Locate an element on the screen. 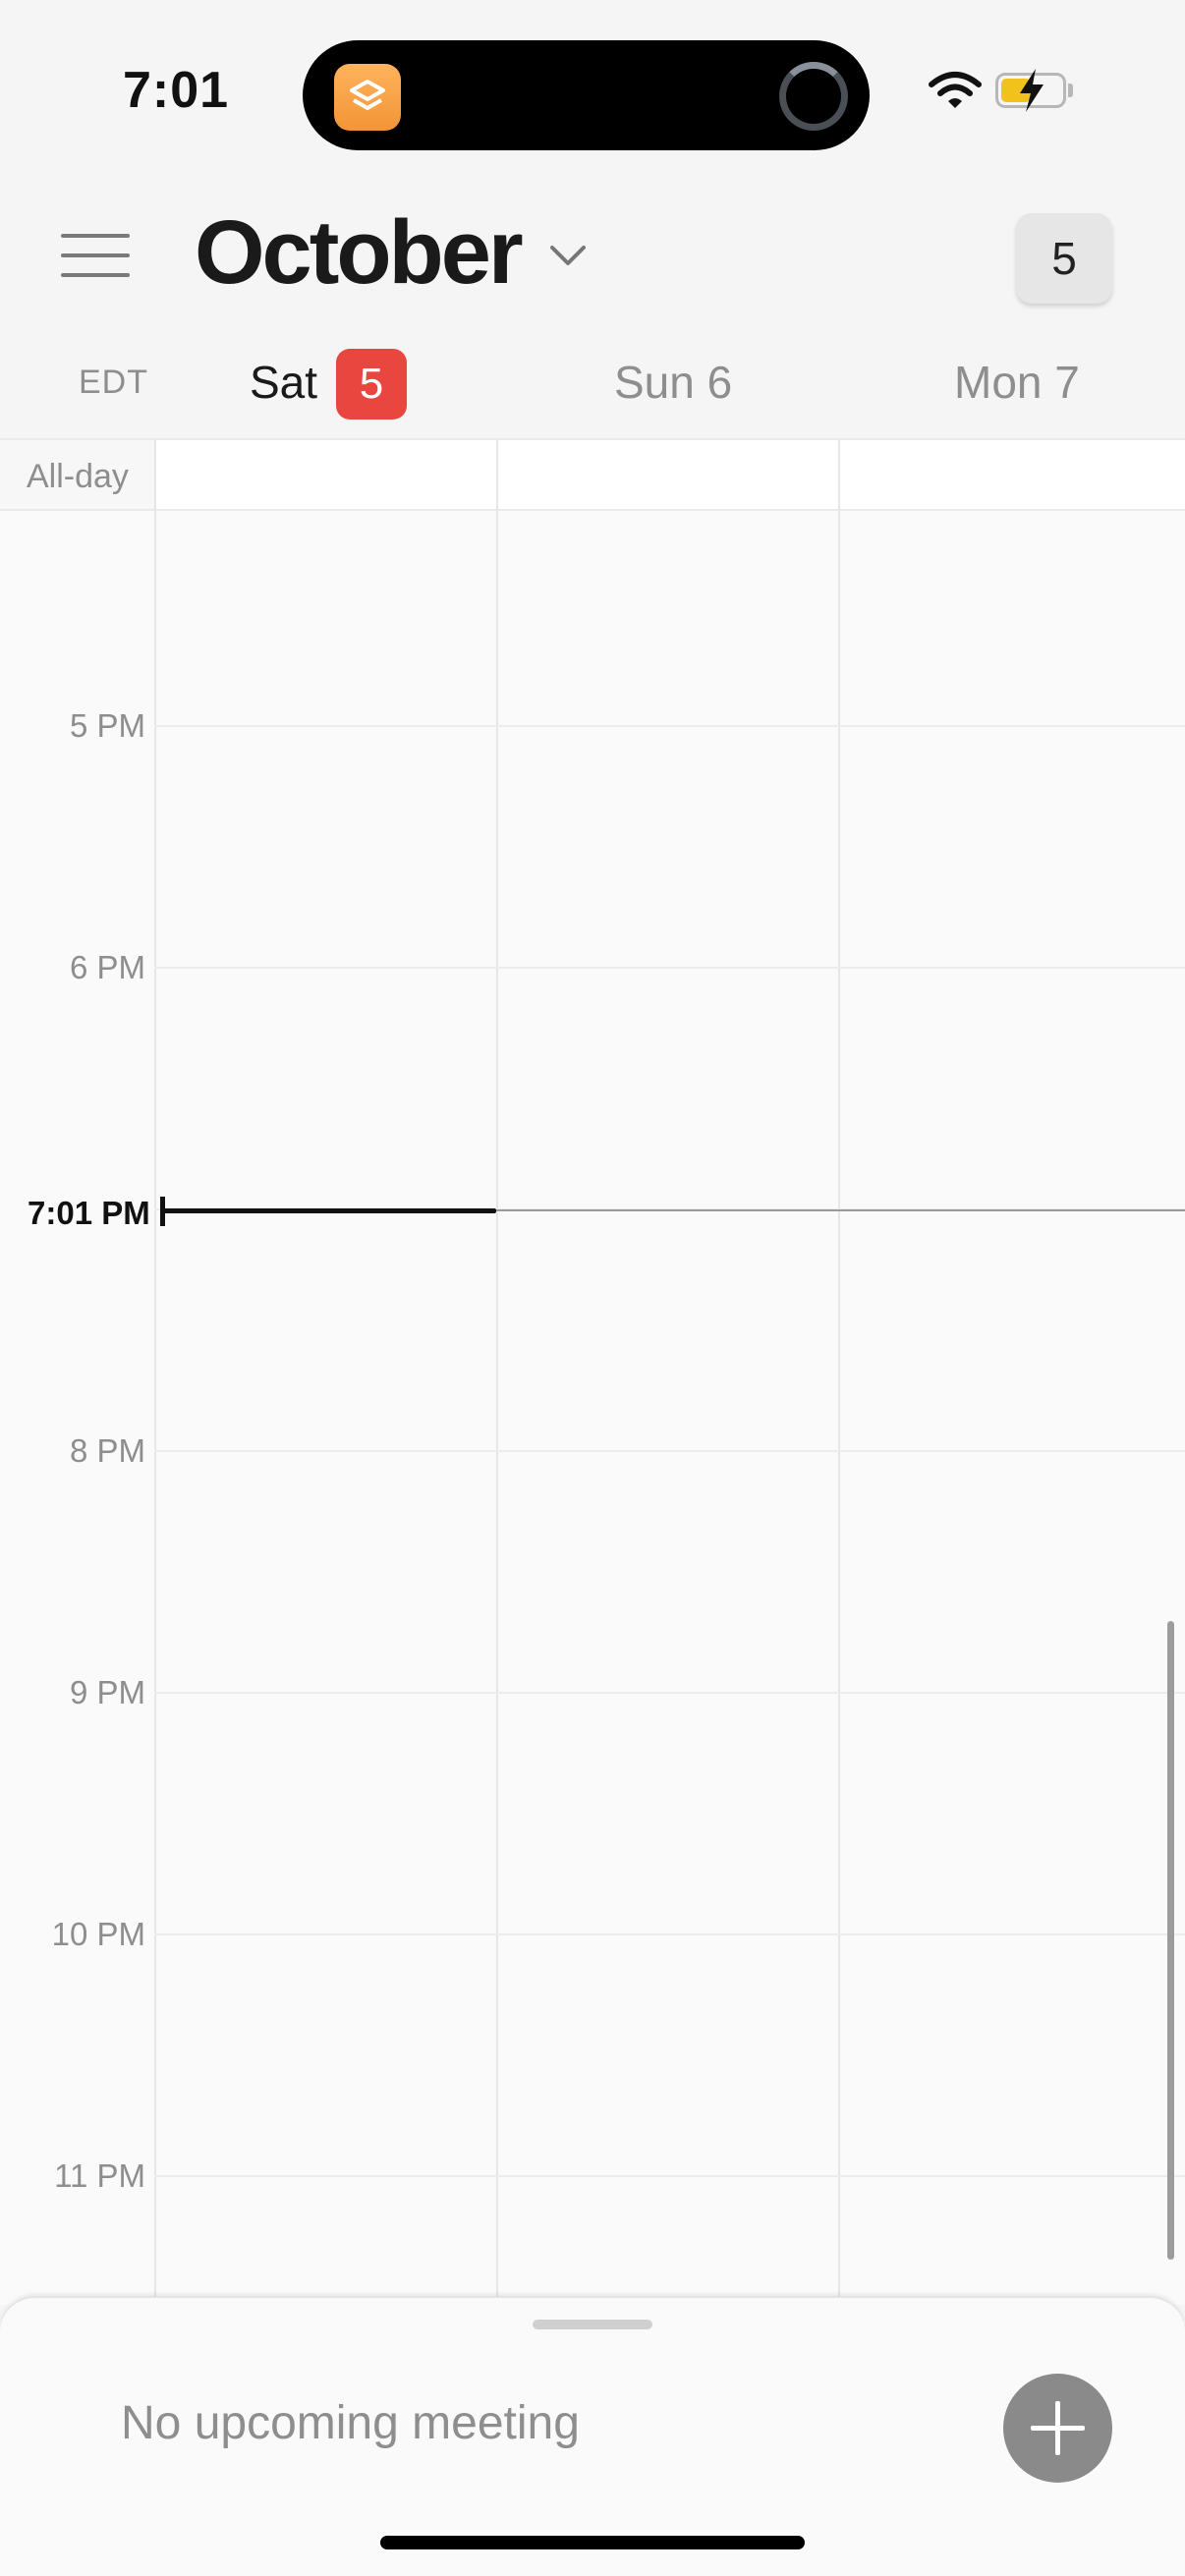 The height and width of the screenshot is (2576, 1185). status-time: 7:01 is located at coordinates (177, 90).